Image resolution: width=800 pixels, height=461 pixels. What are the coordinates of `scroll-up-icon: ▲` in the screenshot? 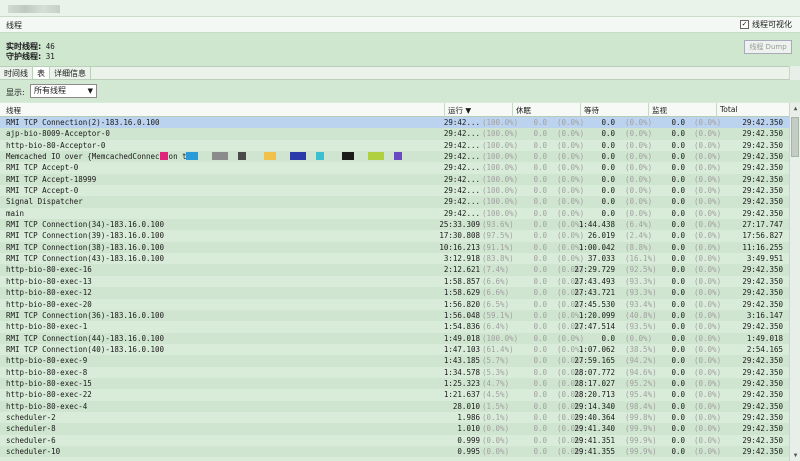 It's located at (795, 108).